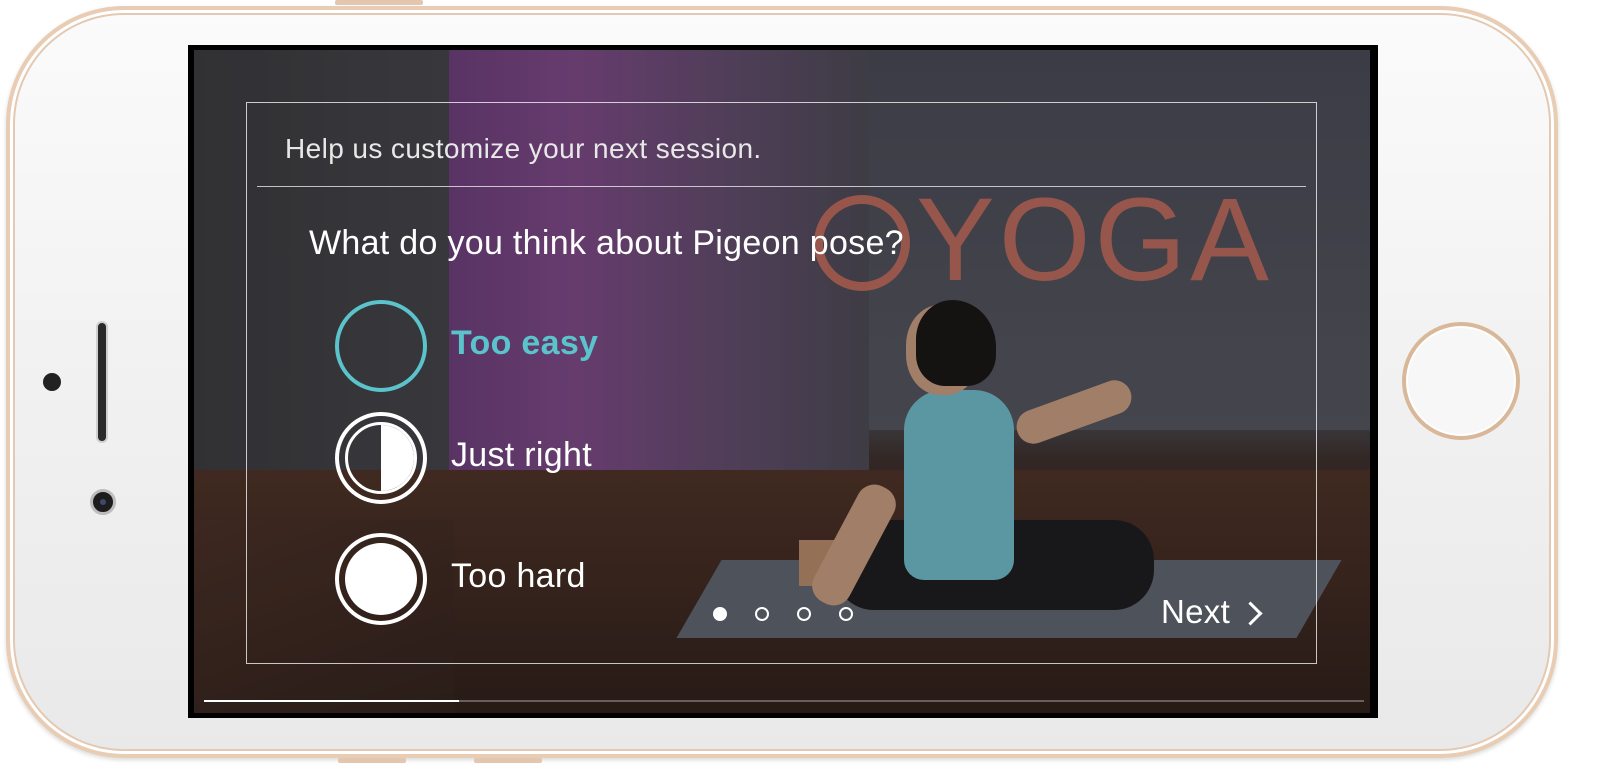  Describe the element at coordinates (784, 701) in the screenshot. I see `video-progress-track` at that location.